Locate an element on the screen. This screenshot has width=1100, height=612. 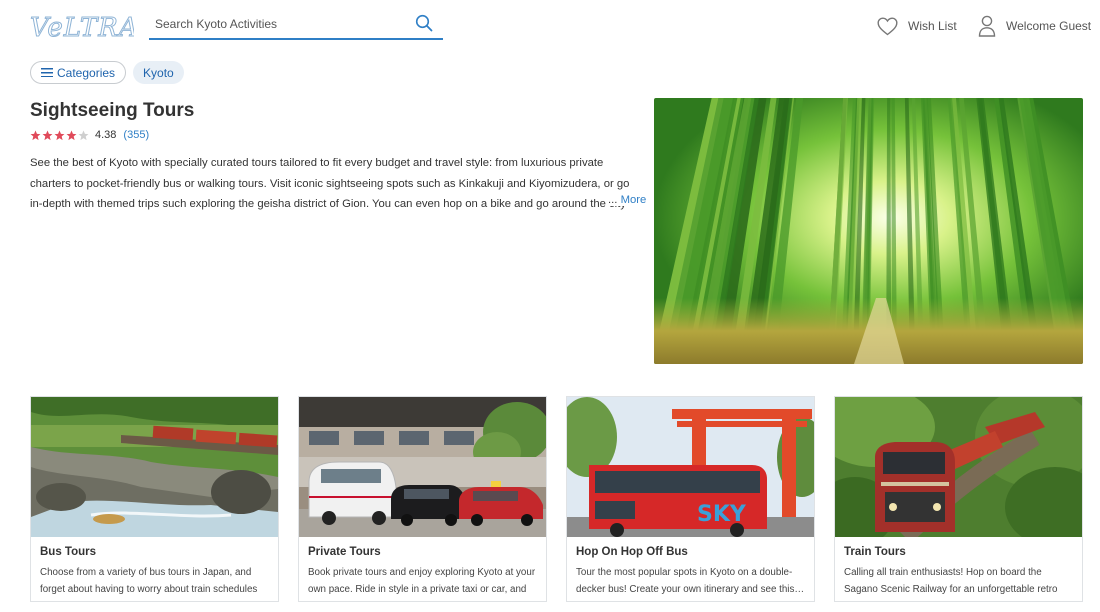
search-input is located at coordinates (274, 24).